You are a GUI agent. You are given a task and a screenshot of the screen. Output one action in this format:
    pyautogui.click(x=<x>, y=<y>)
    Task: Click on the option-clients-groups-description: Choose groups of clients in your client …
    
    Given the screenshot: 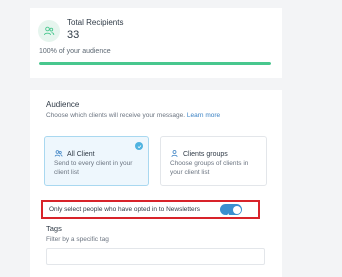 What is the action you would take?
    pyautogui.click(x=209, y=168)
    